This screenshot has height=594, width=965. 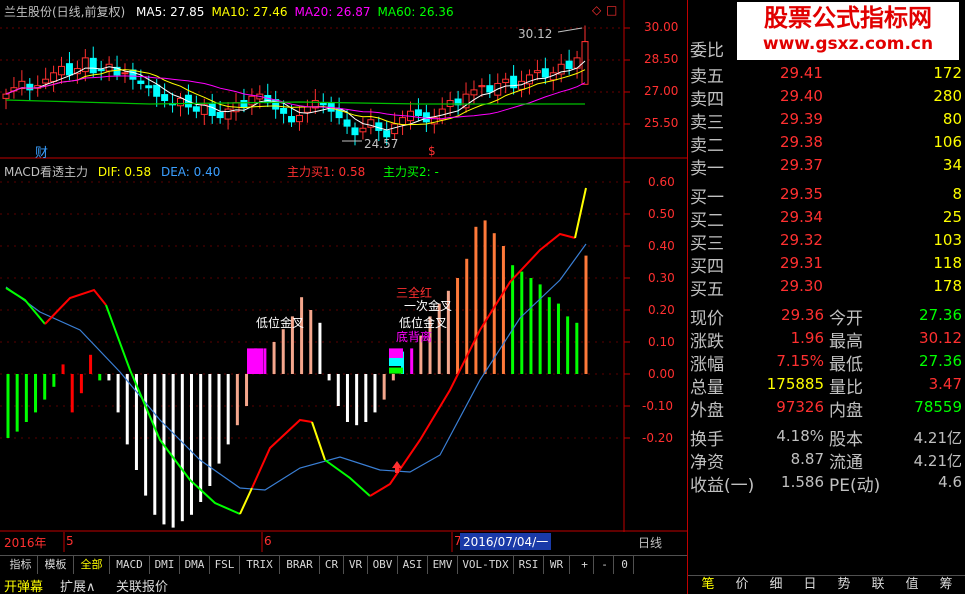 What do you see at coordinates (529, 565) in the screenshot?
I see `indicator-tab: RSI` at bounding box center [529, 565].